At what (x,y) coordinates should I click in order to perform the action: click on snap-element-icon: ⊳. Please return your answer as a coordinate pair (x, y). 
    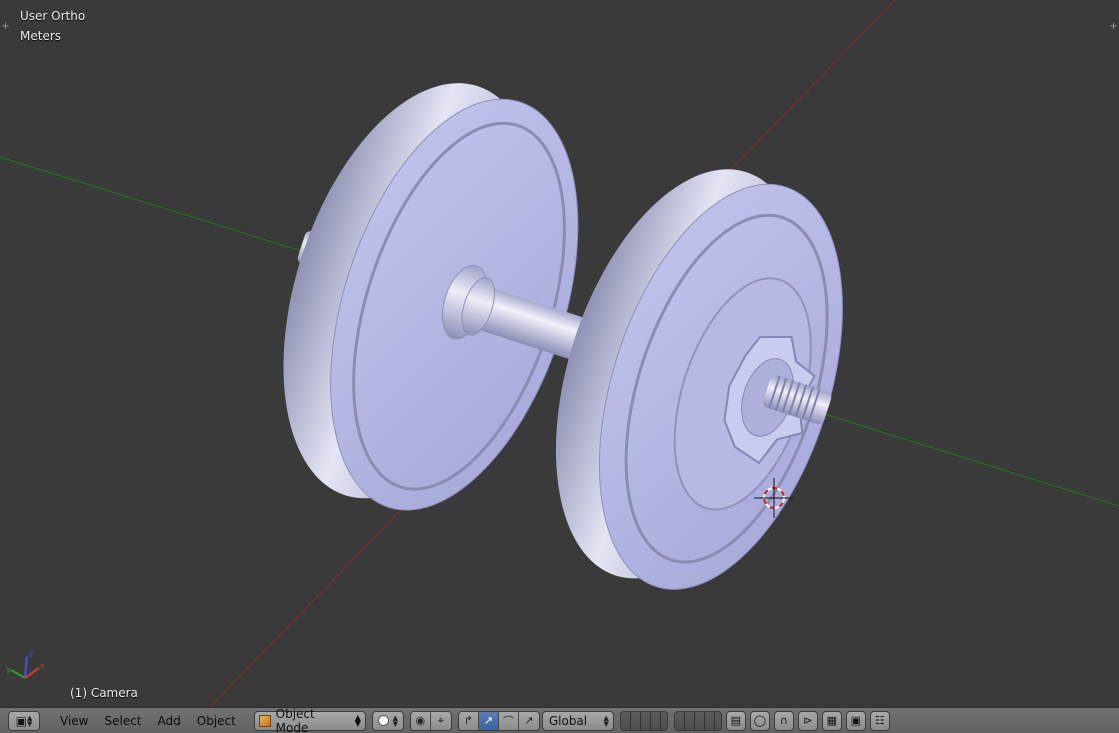
    Looking at the image, I should click on (807, 720).